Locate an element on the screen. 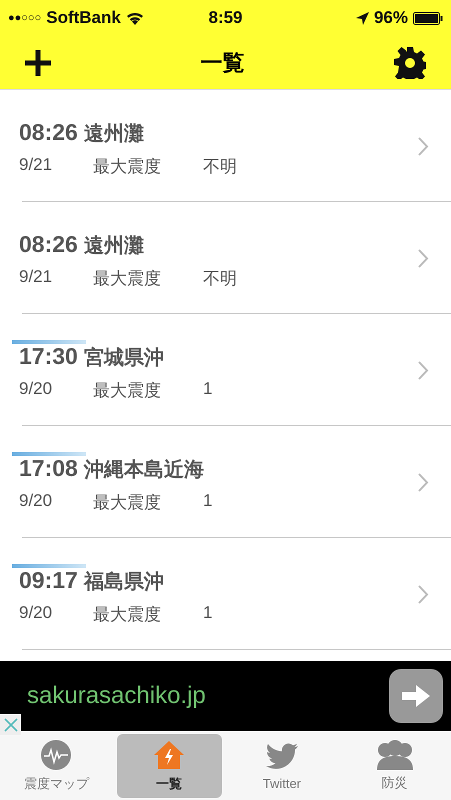 The width and height of the screenshot is (451, 800). close-icon is located at coordinates (11, 725).